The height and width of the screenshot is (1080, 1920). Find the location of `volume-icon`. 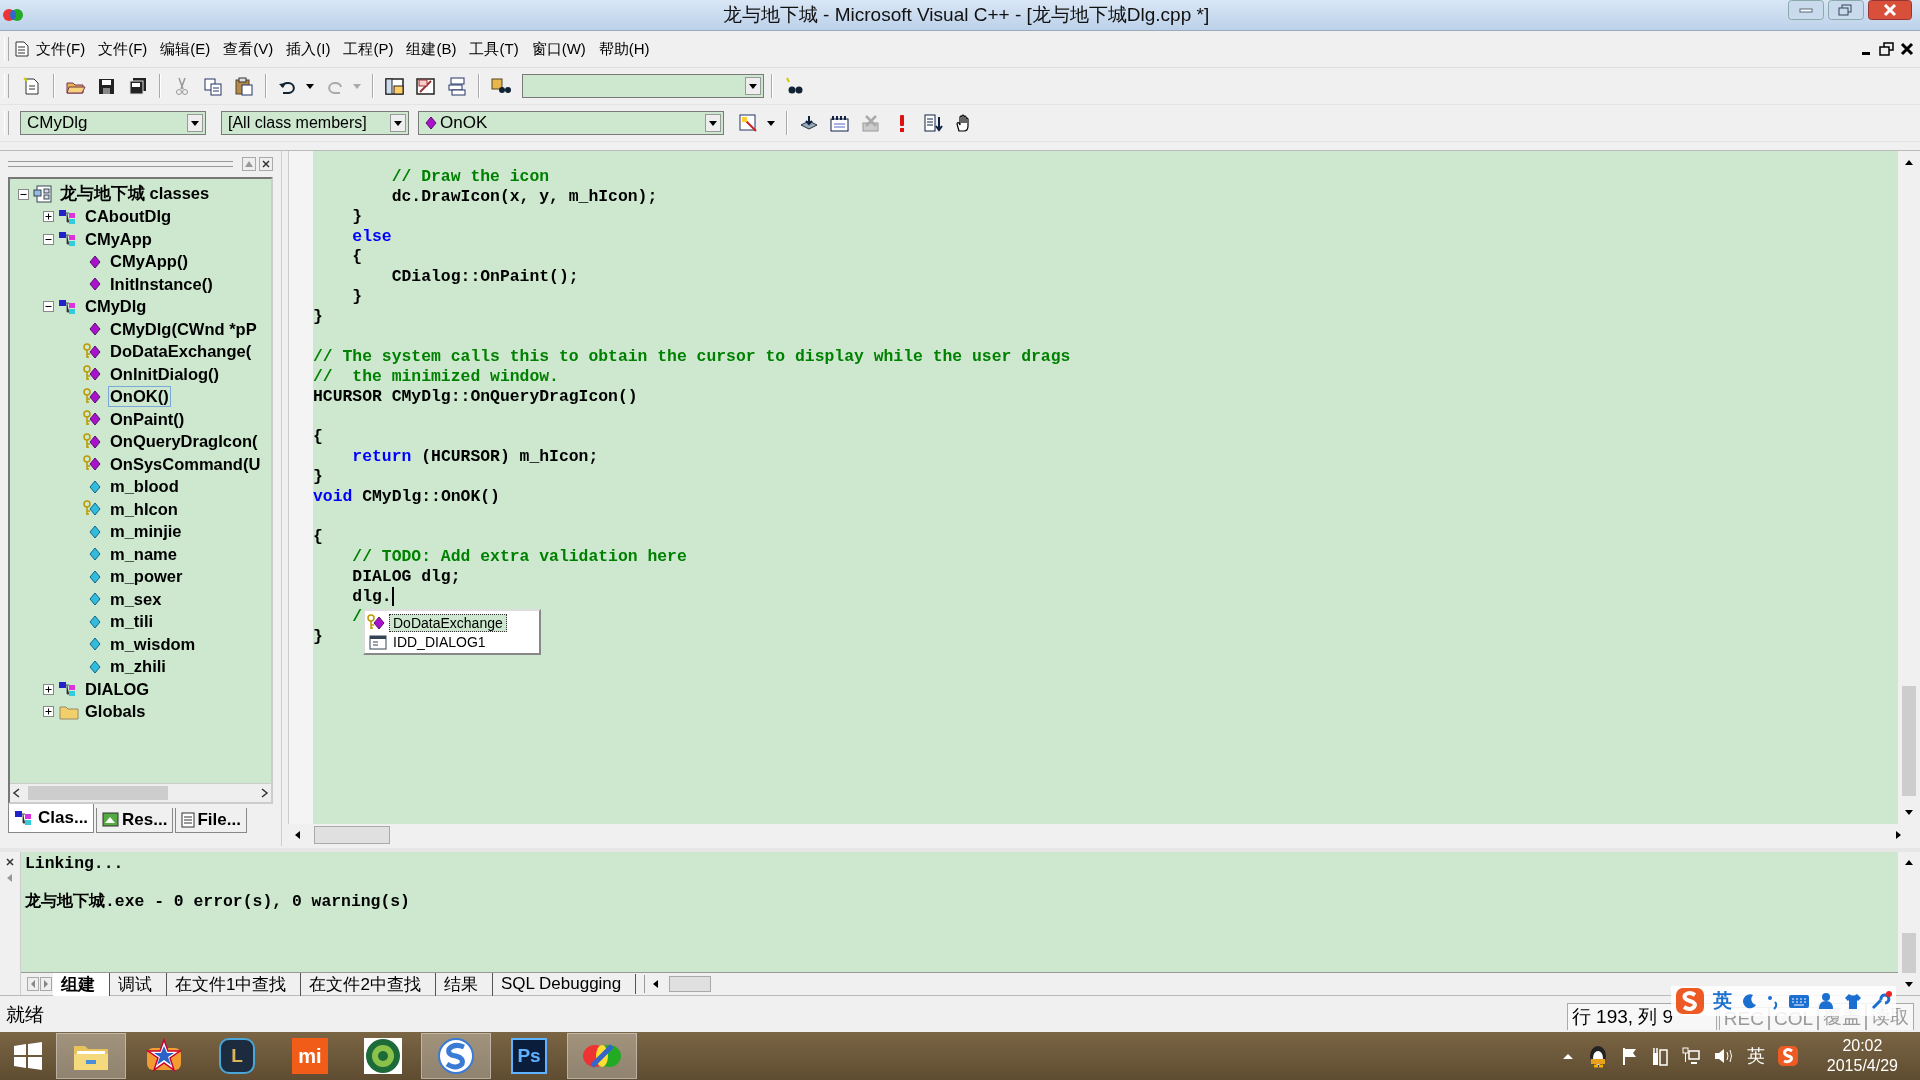

volume-icon is located at coordinates (1723, 1056).